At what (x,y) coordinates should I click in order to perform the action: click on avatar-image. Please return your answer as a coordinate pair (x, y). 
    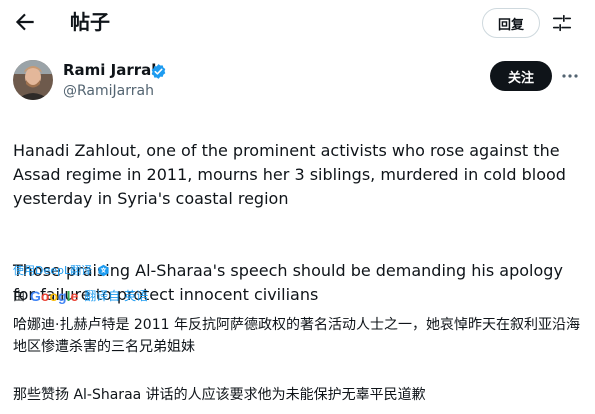
    Looking at the image, I should click on (33, 80).